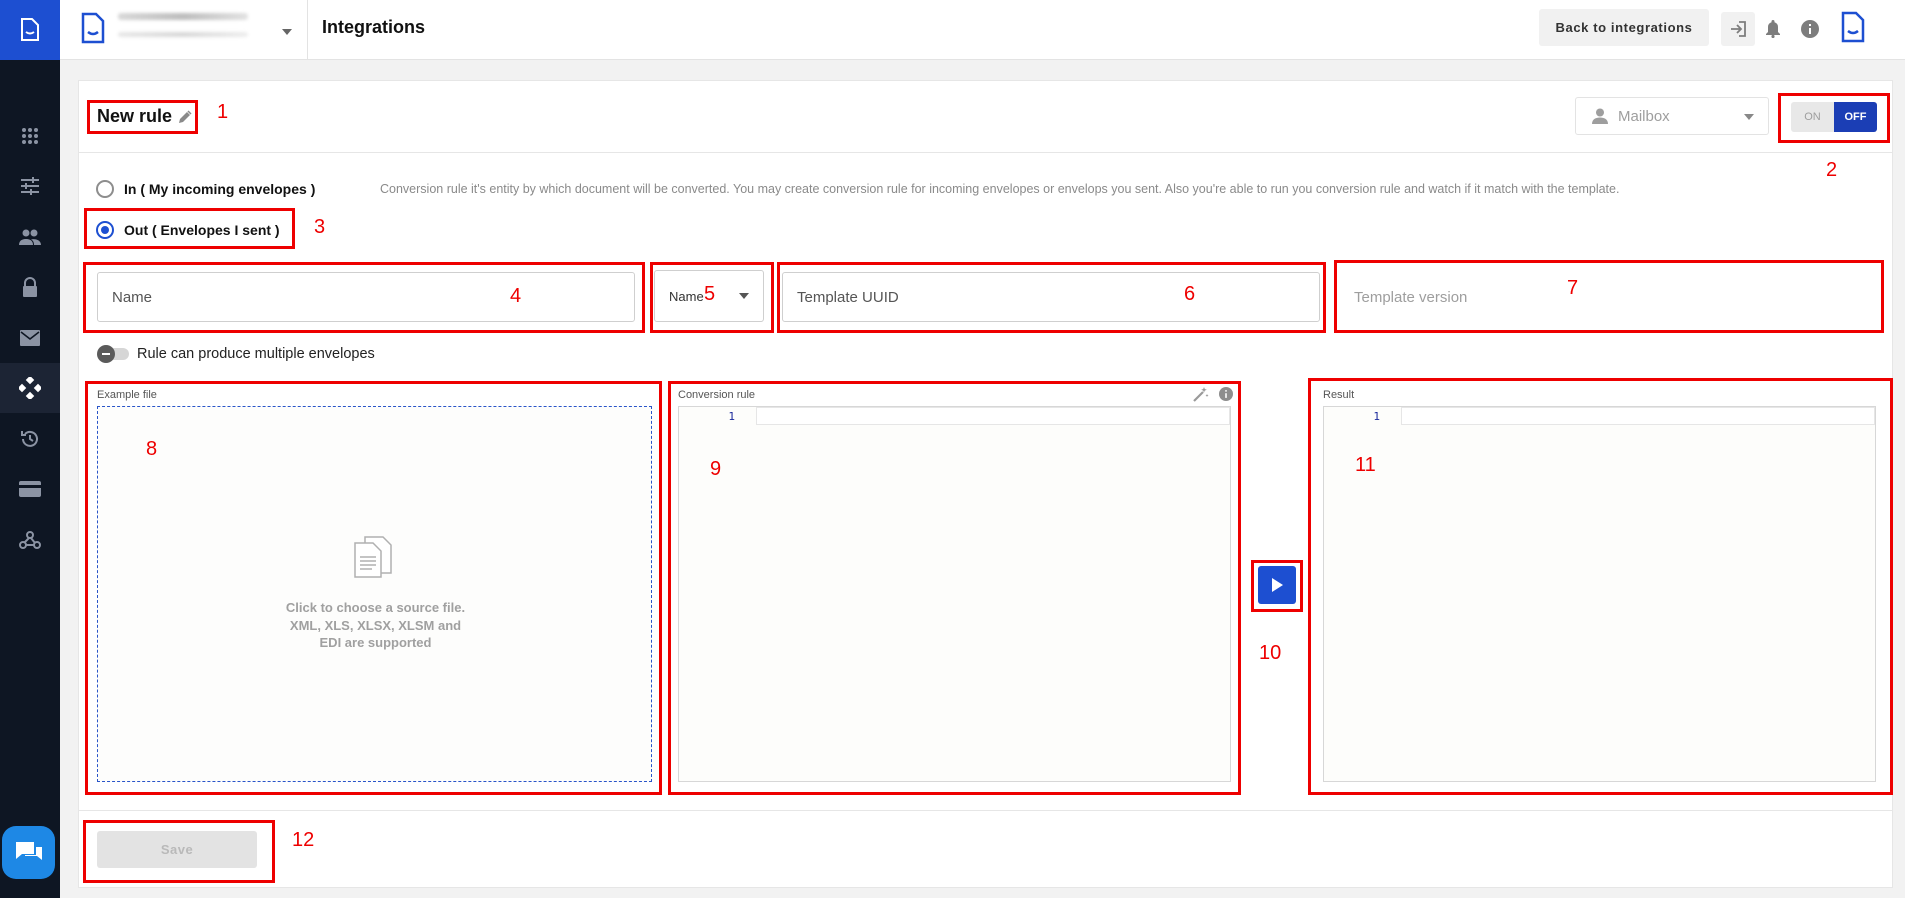  Describe the element at coordinates (1644, 116) in the screenshot. I see `mailbox-placeholder: Mailbox` at that location.